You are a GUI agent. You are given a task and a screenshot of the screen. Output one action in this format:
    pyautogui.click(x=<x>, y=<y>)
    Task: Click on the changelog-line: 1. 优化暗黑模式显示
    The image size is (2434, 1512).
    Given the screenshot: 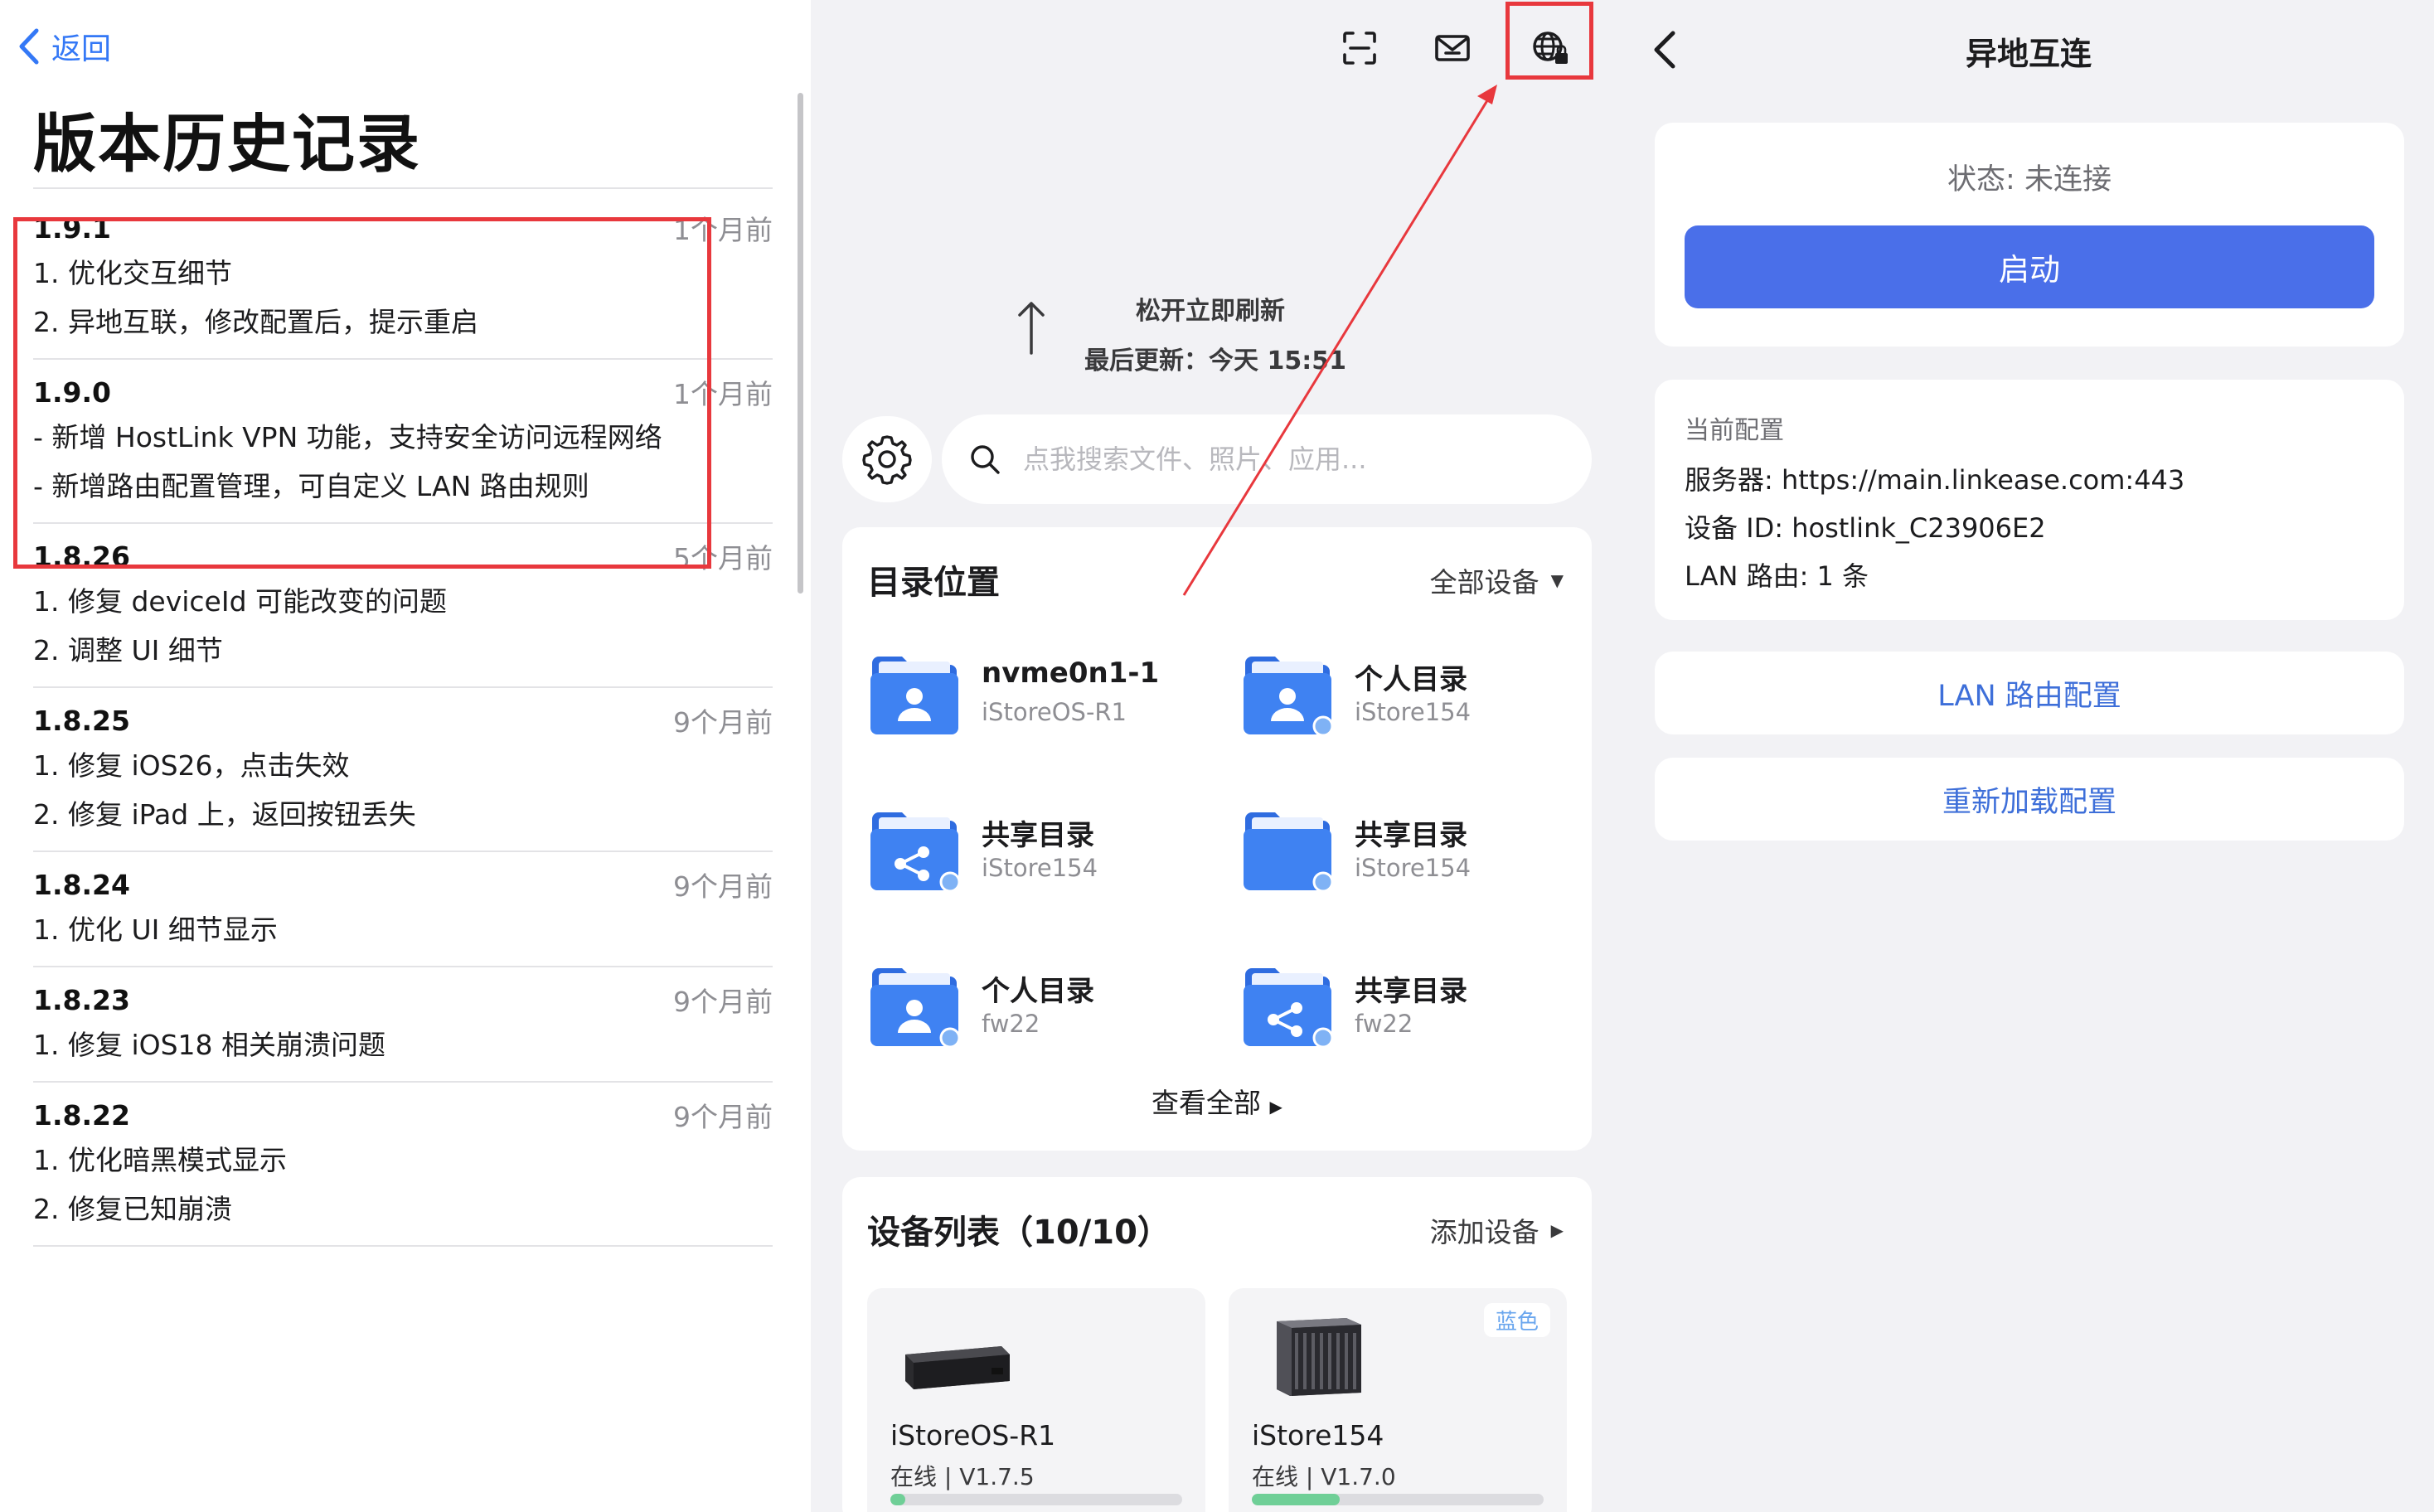 What is the action you would take?
    pyautogui.click(x=160, y=1160)
    